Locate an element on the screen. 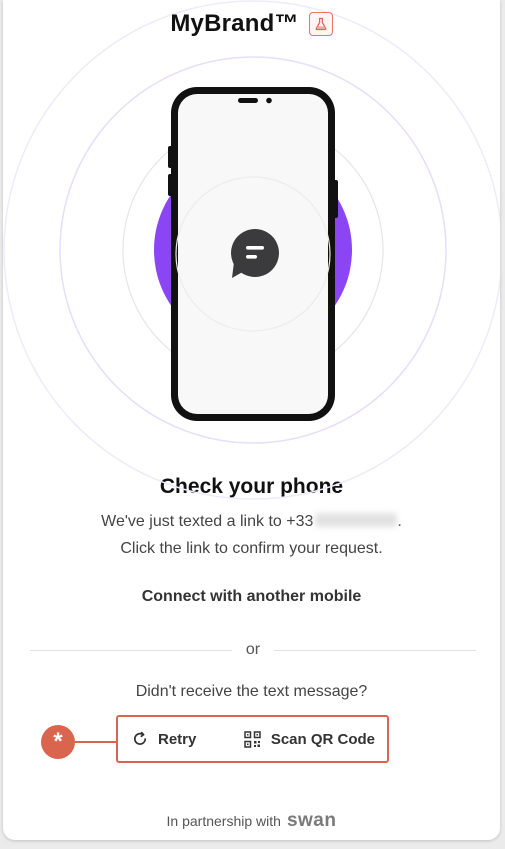  brand-name: MyBrand™ is located at coordinates (234, 23).